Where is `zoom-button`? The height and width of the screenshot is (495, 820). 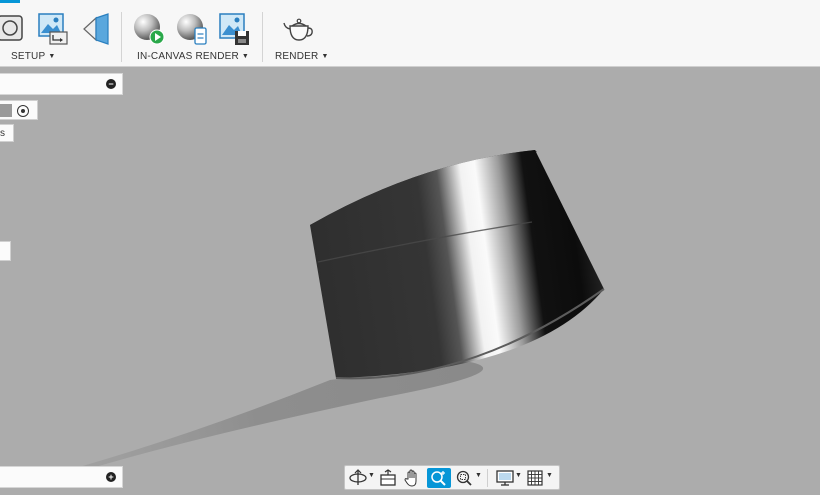
zoom-button is located at coordinates (439, 478).